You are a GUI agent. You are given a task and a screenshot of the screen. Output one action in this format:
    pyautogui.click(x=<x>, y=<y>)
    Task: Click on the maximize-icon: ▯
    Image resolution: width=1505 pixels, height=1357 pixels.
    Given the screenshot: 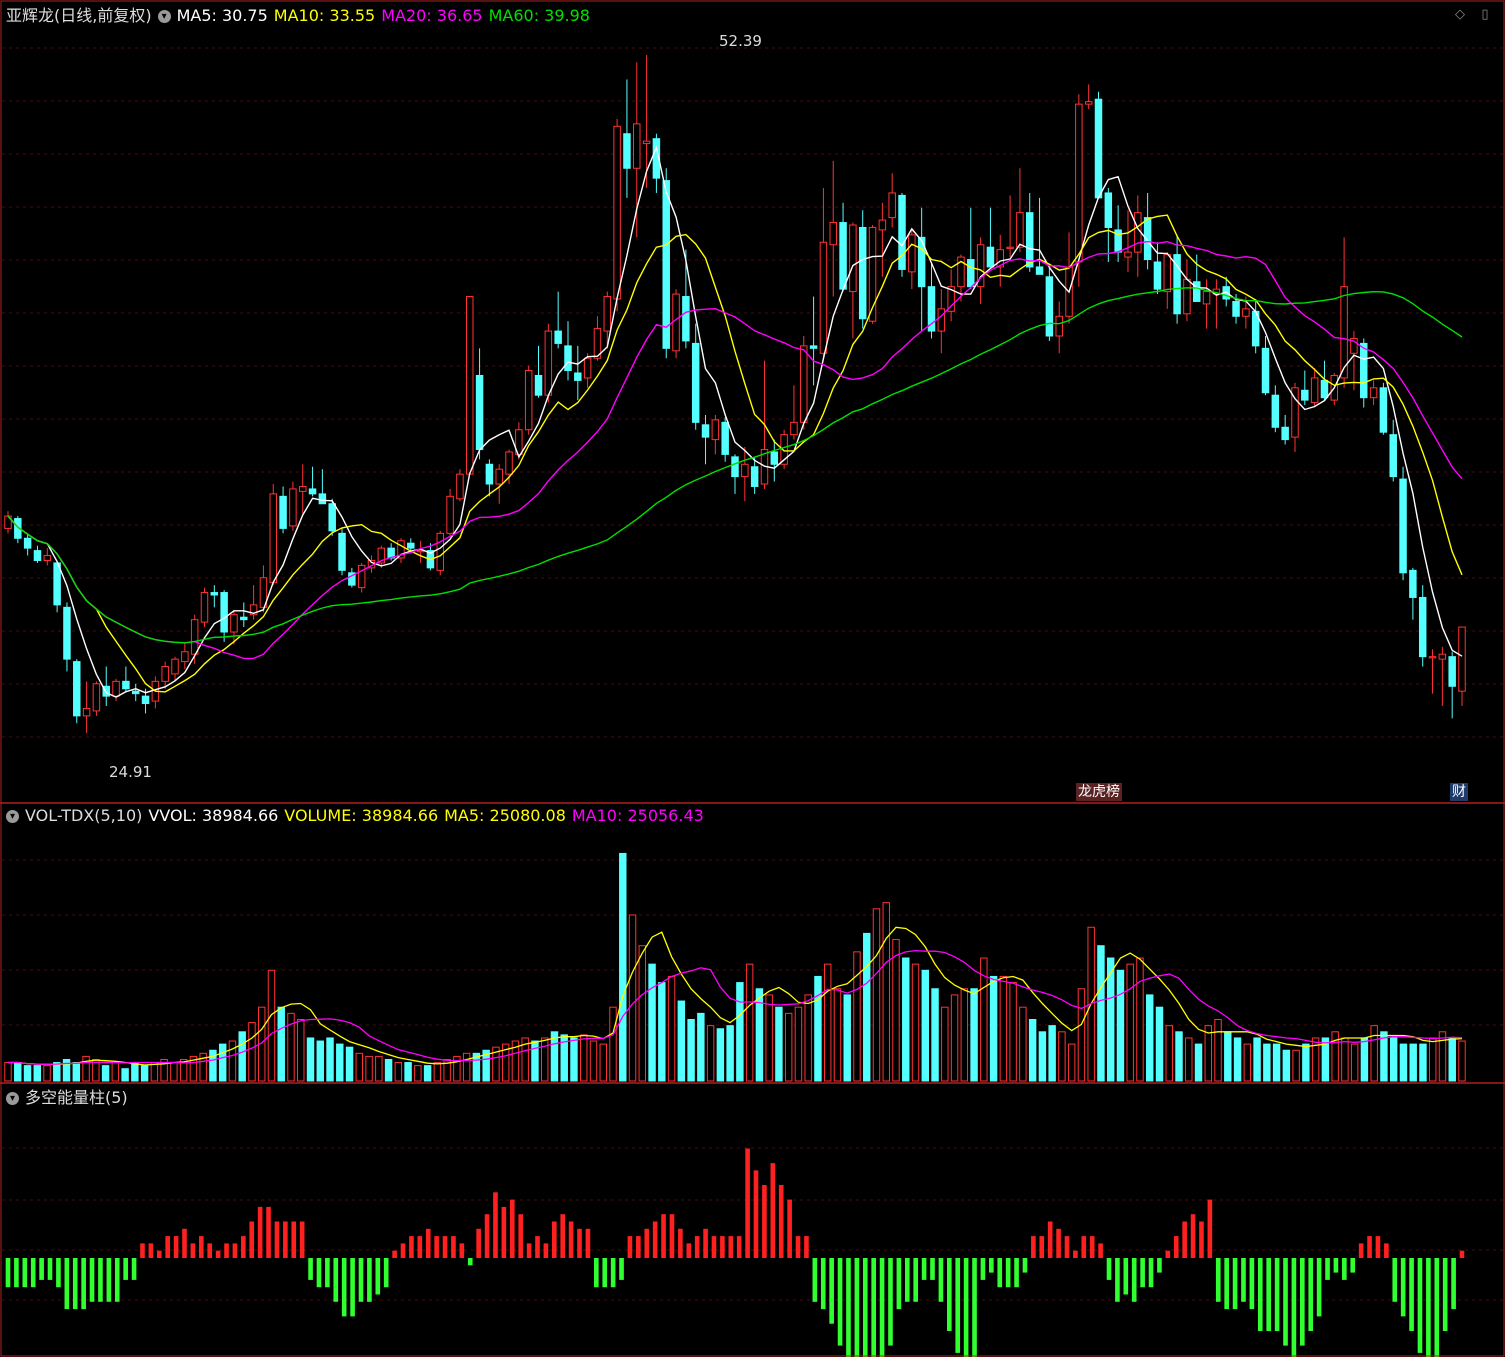 What is the action you would take?
    pyautogui.click(x=1485, y=15)
    